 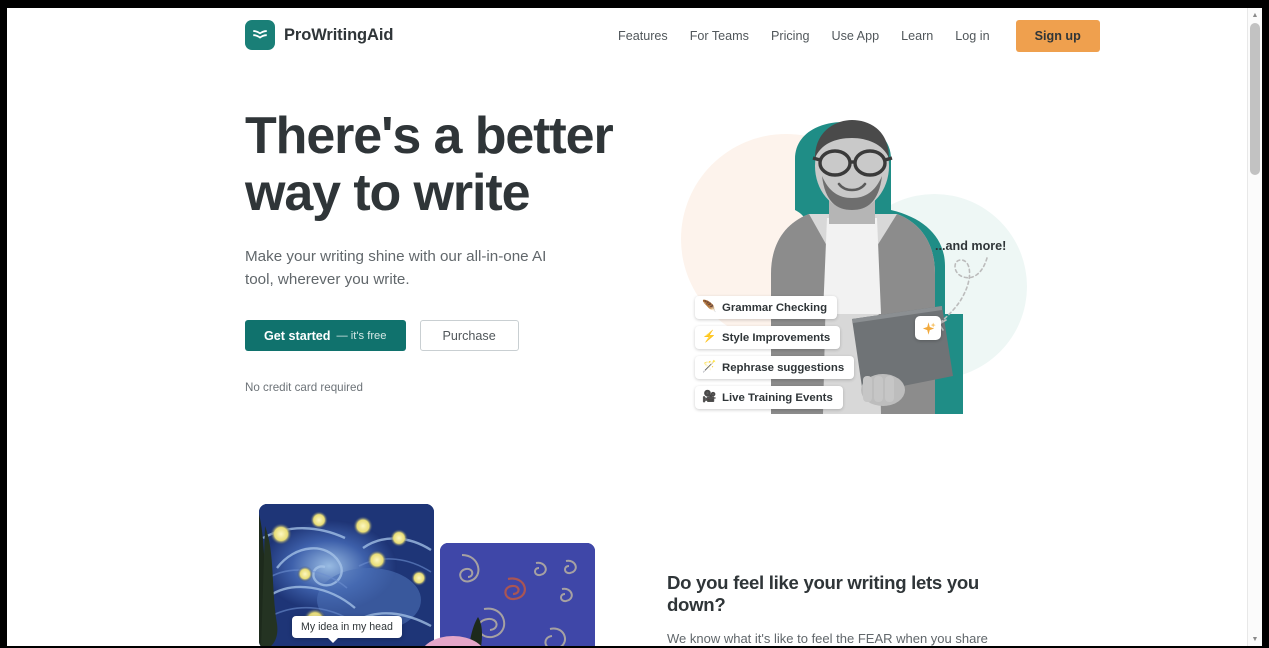 I want to click on get-started-label: Get started, so click(x=297, y=335).